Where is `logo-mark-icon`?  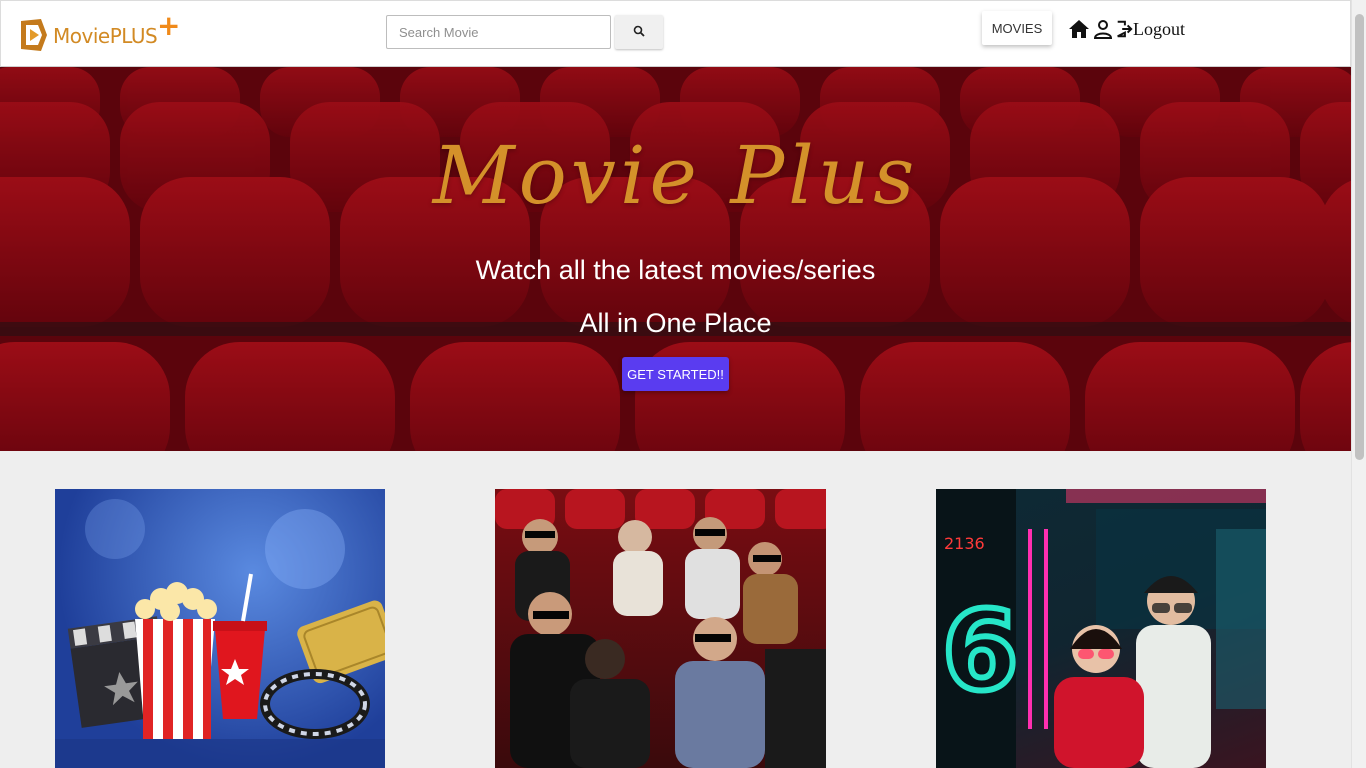 logo-mark-icon is located at coordinates (34, 35).